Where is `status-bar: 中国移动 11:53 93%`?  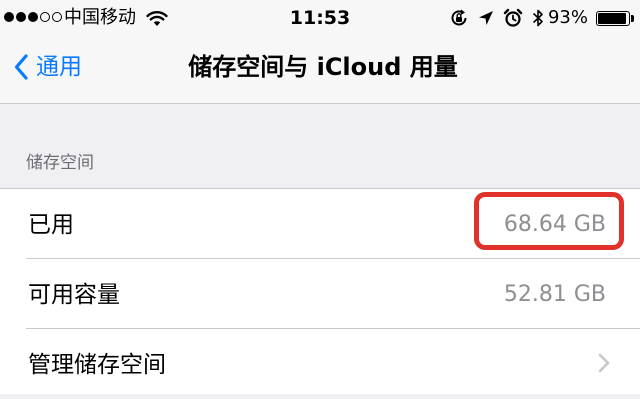
status-bar: 中国移动 11:53 93% is located at coordinates (320, 18).